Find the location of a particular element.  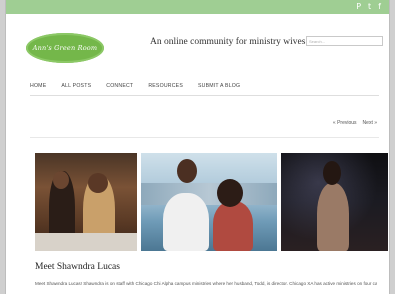

logo-text: Ann's Green Room is located at coordinates (65, 48).